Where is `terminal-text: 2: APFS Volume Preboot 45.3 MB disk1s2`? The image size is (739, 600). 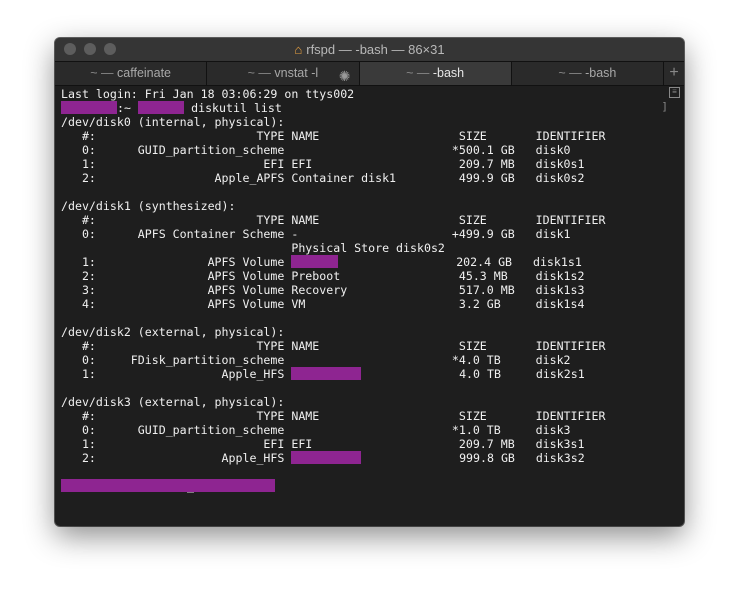
terminal-text: 2: APFS Volume Preboot 45.3 MB disk1s2 is located at coordinates (323, 276).